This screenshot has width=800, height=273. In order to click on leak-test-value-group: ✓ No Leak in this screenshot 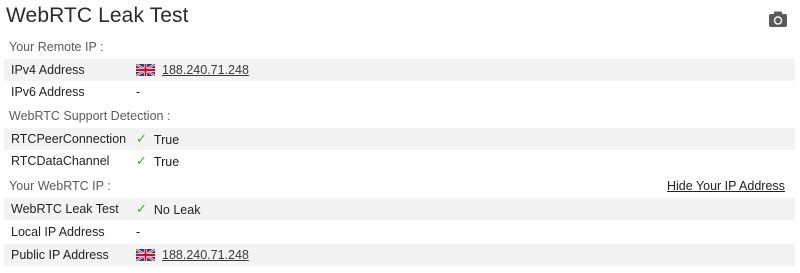, I will do `click(168, 209)`.